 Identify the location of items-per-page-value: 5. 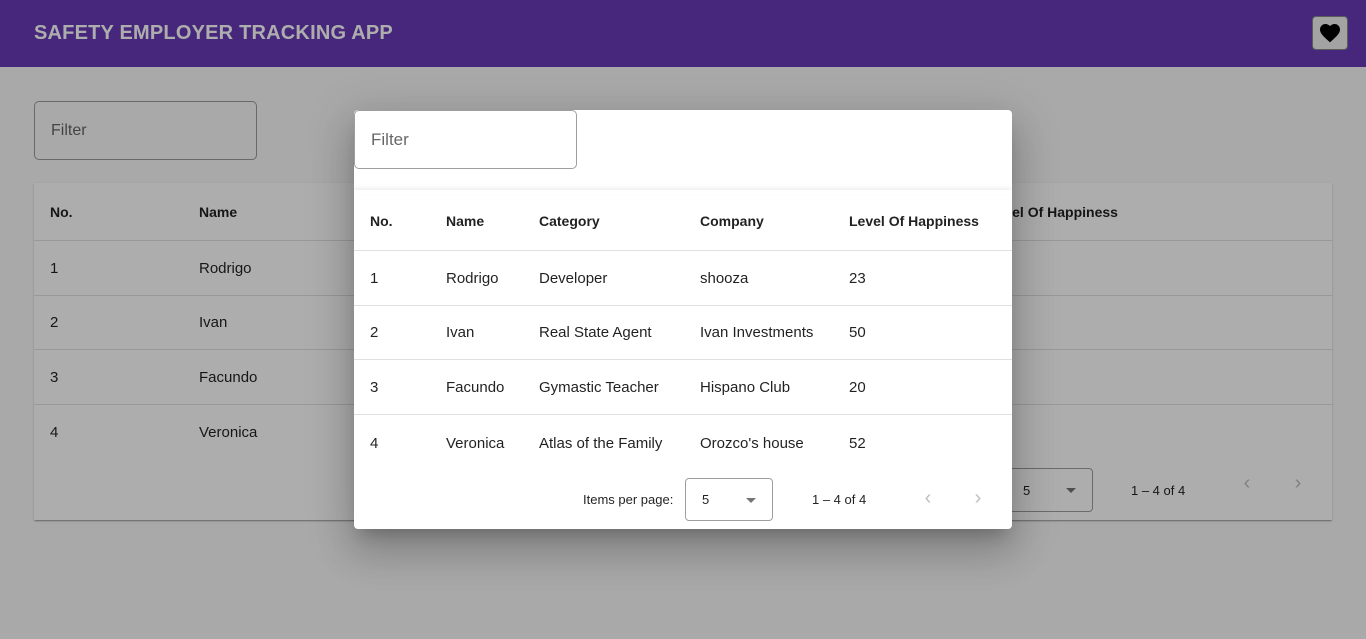
(706, 499).